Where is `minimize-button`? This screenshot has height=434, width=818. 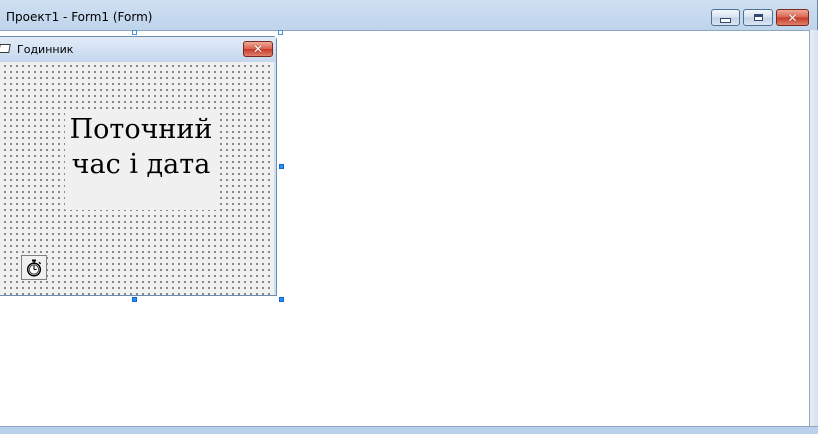 minimize-button is located at coordinates (725, 17).